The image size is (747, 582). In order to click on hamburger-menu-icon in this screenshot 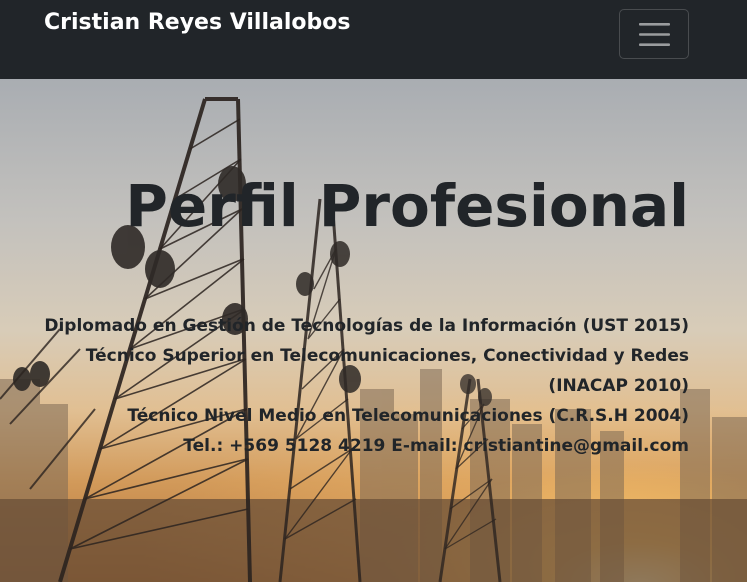, I will do `click(654, 34)`.